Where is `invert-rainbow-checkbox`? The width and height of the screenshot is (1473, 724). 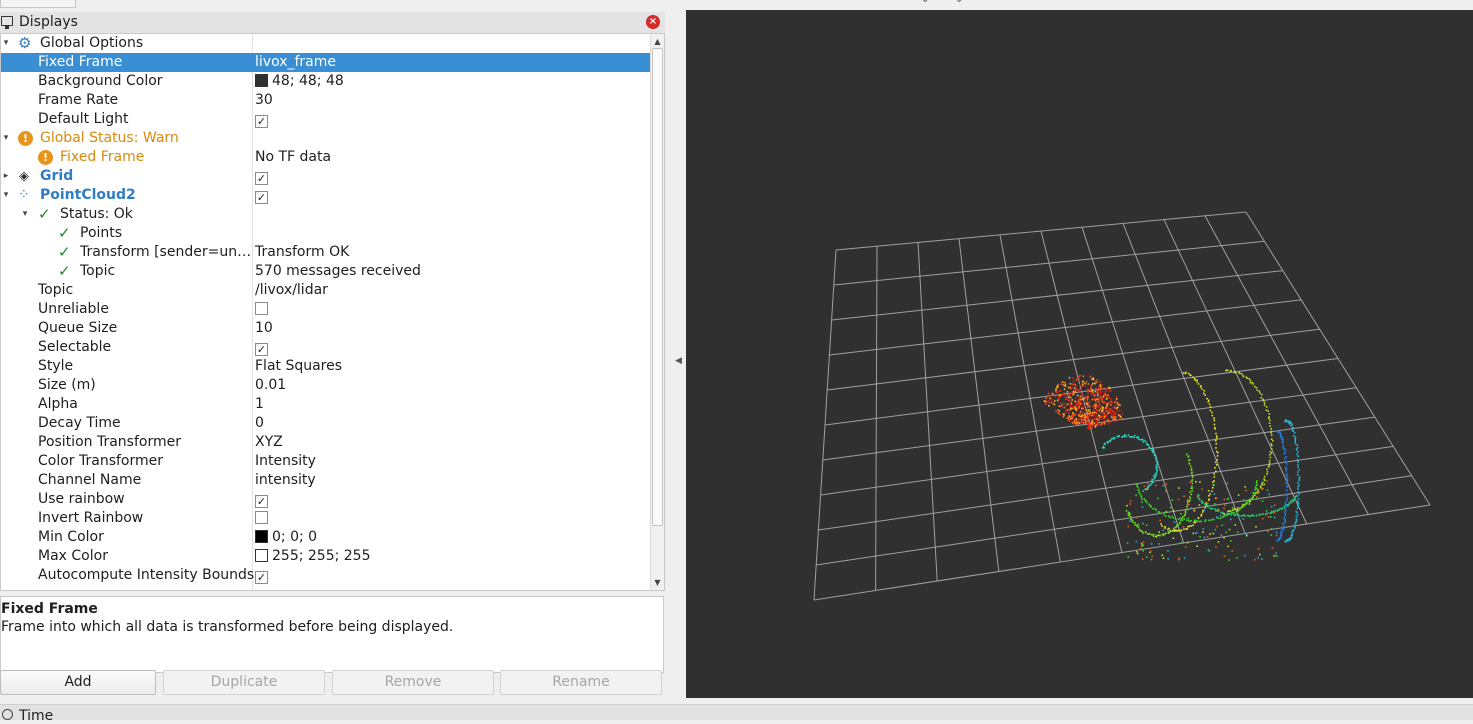 invert-rainbow-checkbox is located at coordinates (261, 517).